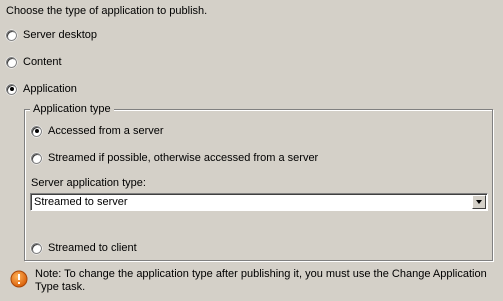 This screenshot has height=301, width=503. What do you see at coordinates (259, 202) in the screenshot?
I see `server-app-type-select: Streamed to server` at bounding box center [259, 202].